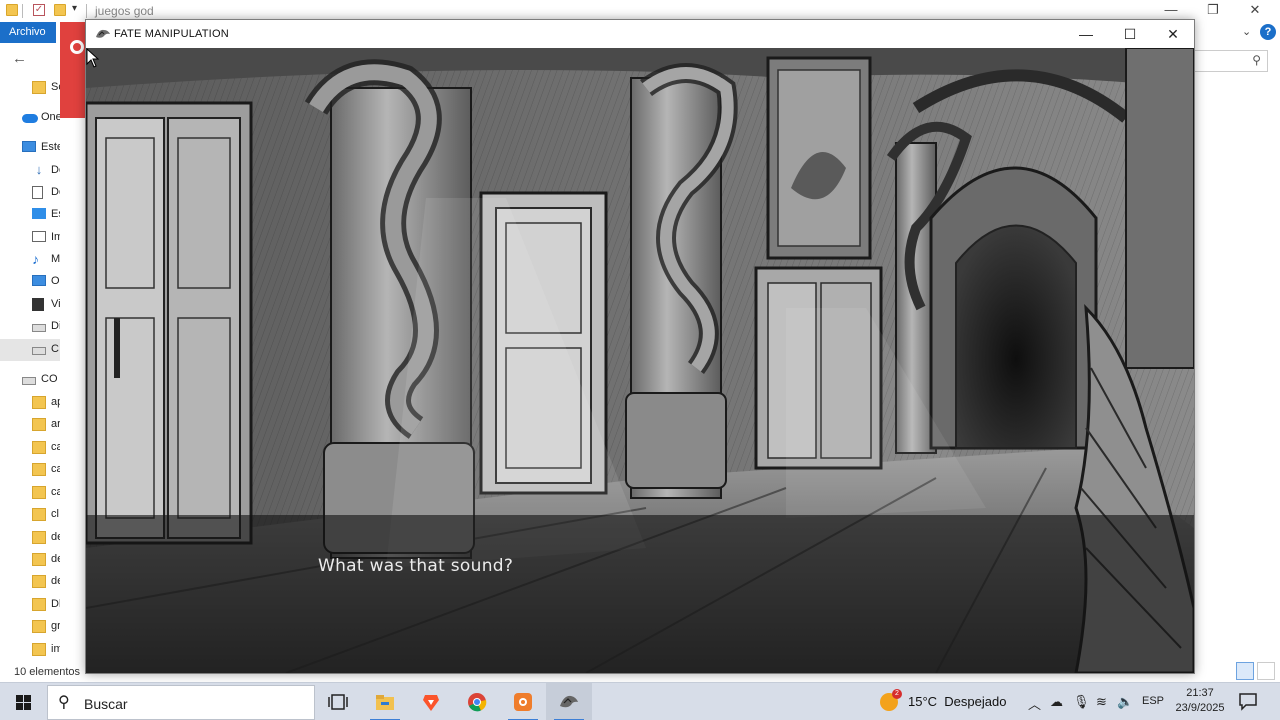  I want to click on taskbar-file-explorer, so click(385, 701).